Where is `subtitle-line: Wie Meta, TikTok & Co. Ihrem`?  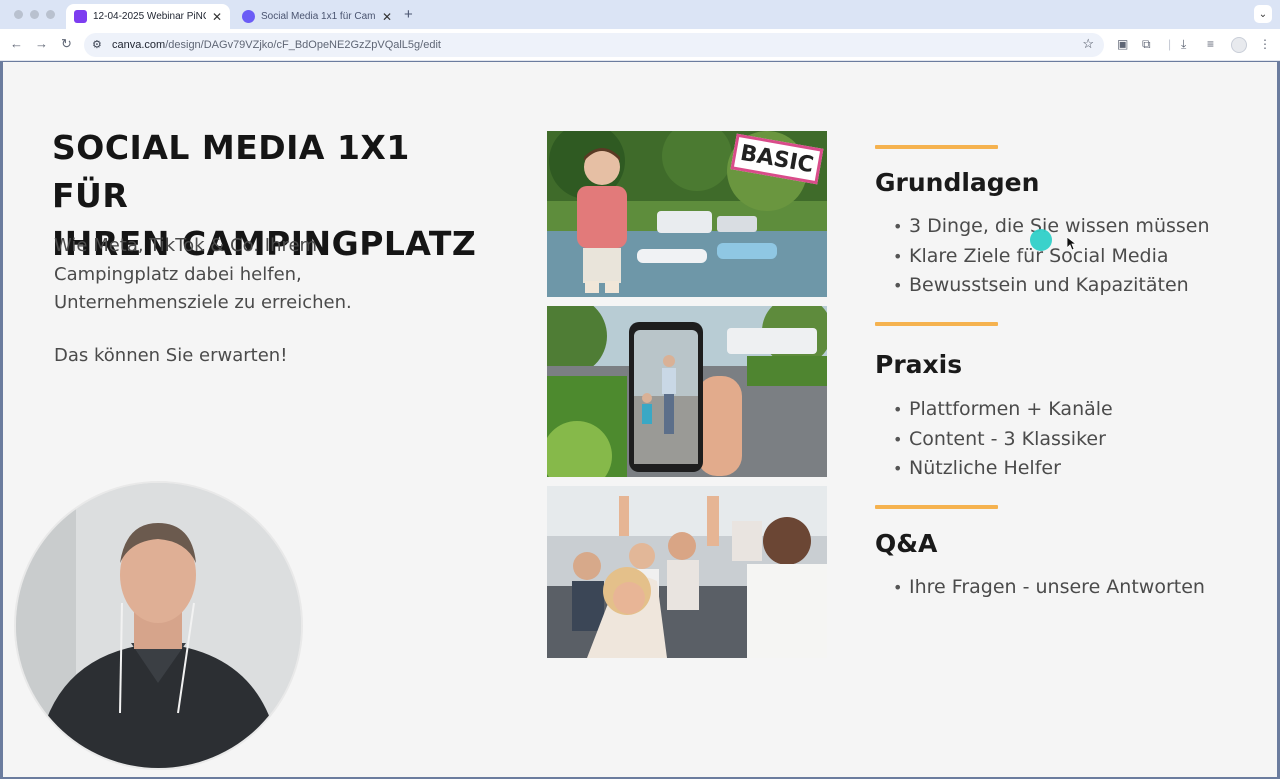
subtitle-line: Wie Meta, TikTok & Co. Ihrem is located at coordinates (186, 245).